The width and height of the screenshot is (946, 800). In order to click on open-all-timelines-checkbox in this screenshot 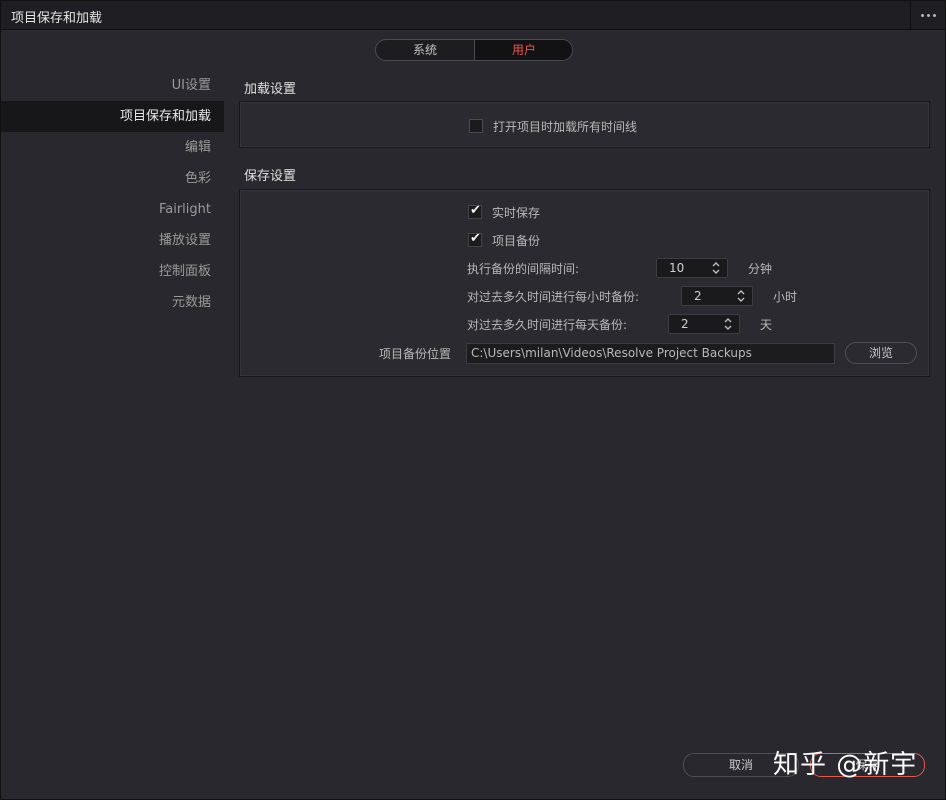, I will do `click(476, 126)`.